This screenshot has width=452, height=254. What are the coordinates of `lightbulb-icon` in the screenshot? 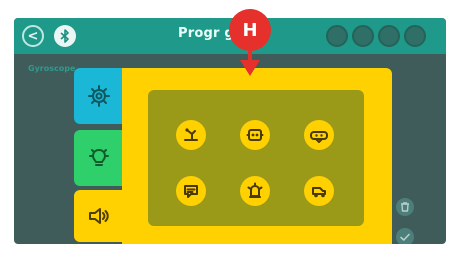 It's located at (99, 157).